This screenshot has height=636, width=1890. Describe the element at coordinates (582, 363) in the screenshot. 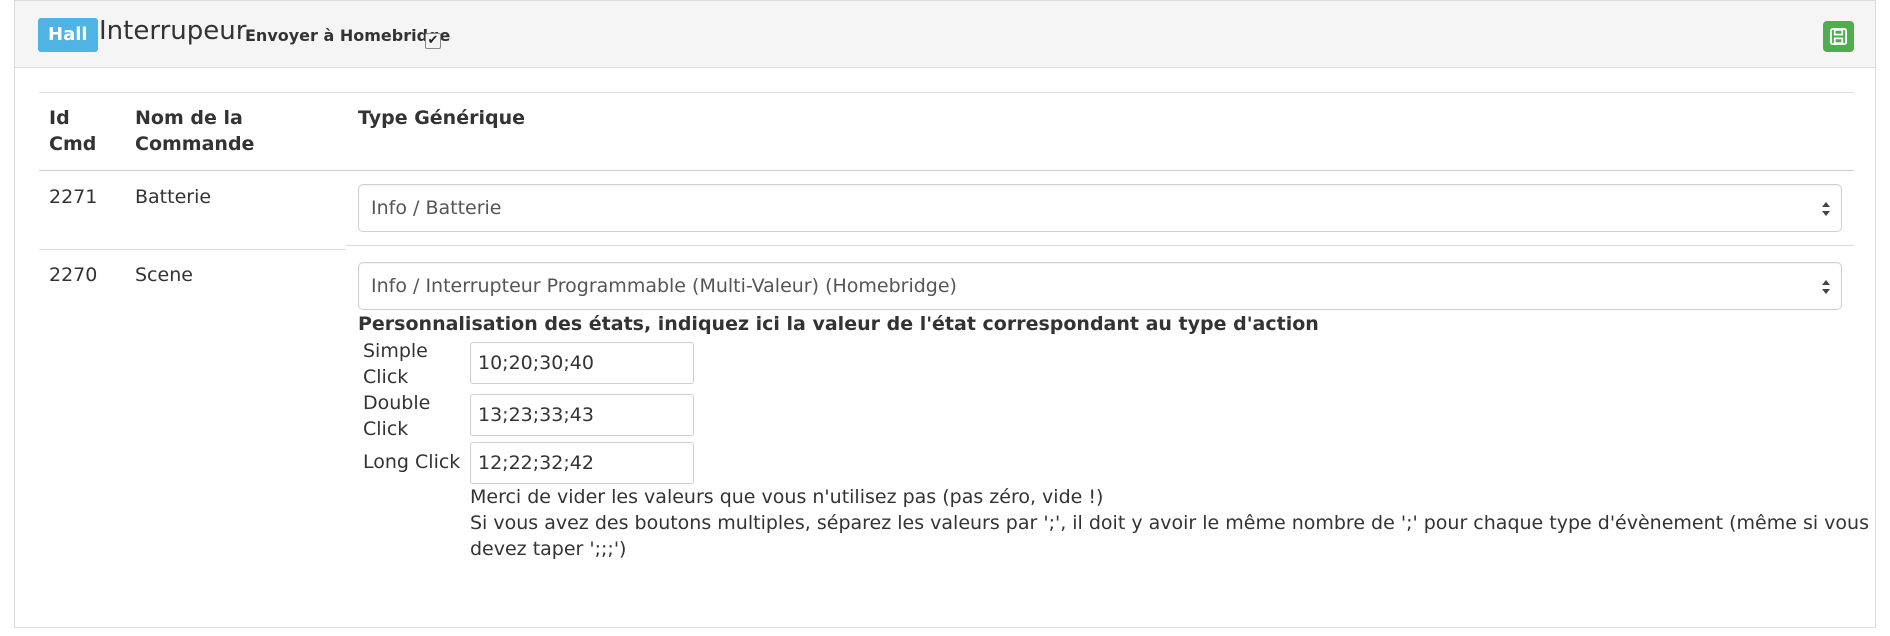

I see `simple-click-input: 10;20;30;40` at that location.